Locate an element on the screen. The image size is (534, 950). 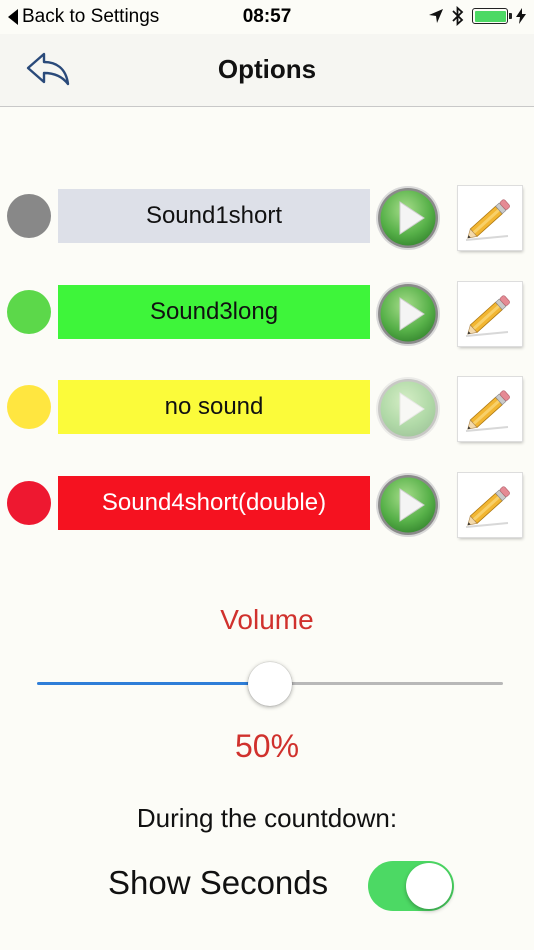
sound-select-button: Sound3long is located at coordinates (214, 312).